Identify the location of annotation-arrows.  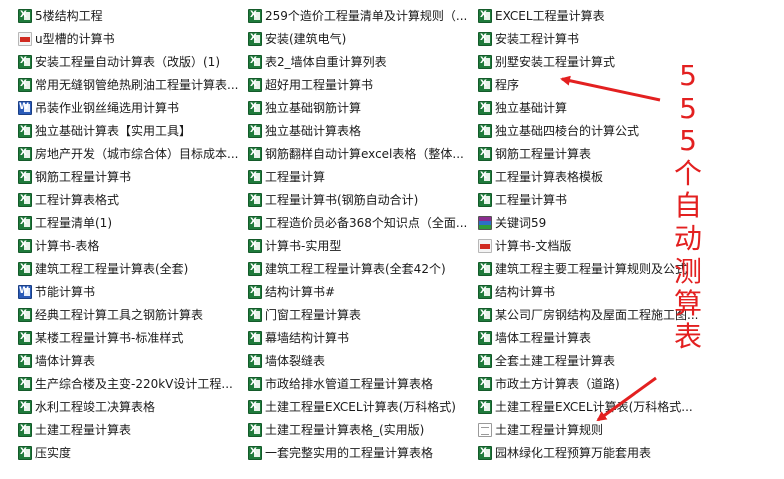
(610, 248).